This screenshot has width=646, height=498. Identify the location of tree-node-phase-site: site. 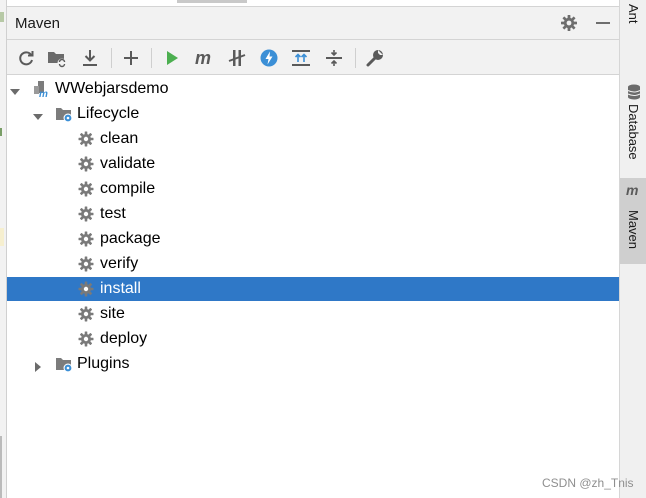
(313, 314).